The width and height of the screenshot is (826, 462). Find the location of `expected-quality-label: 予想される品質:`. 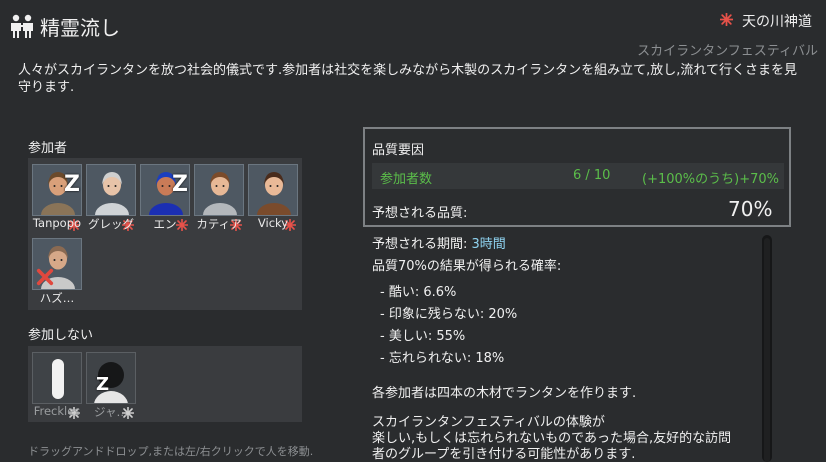

expected-quality-label: 予想される品質: is located at coordinates (420, 213).